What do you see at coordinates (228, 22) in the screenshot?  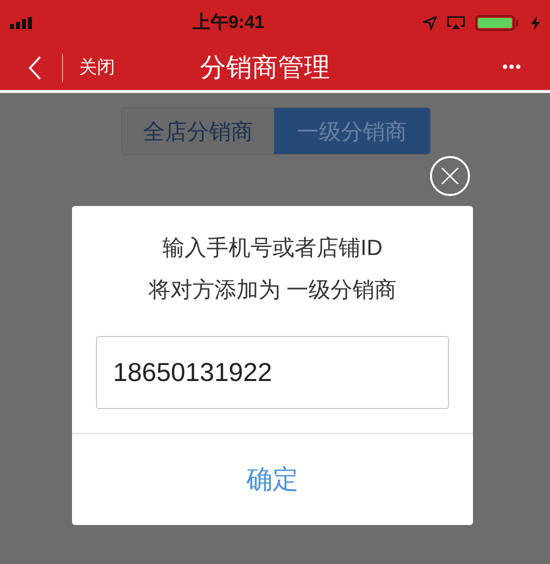 I see `status-time: 上午9:41` at bounding box center [228, 22].